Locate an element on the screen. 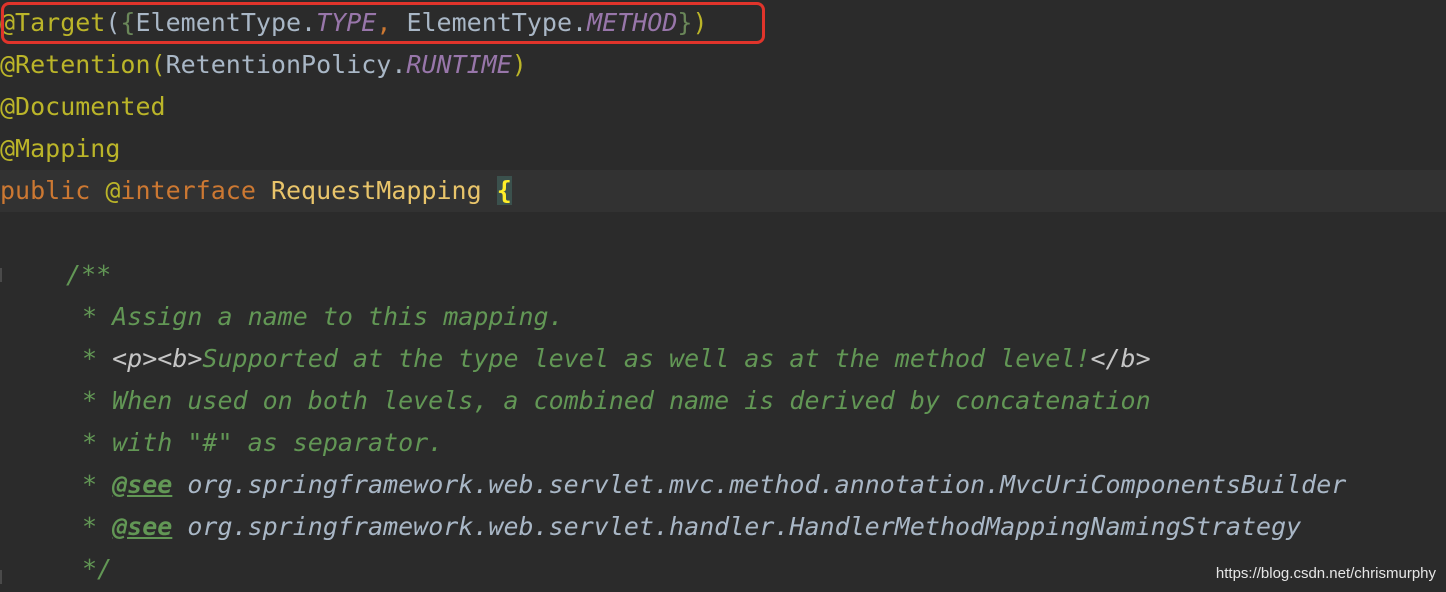 The width and height of the screenshot is (1446, 592). code-line-5: public @interface RequestMapping { is located at coordinates (723, 191).